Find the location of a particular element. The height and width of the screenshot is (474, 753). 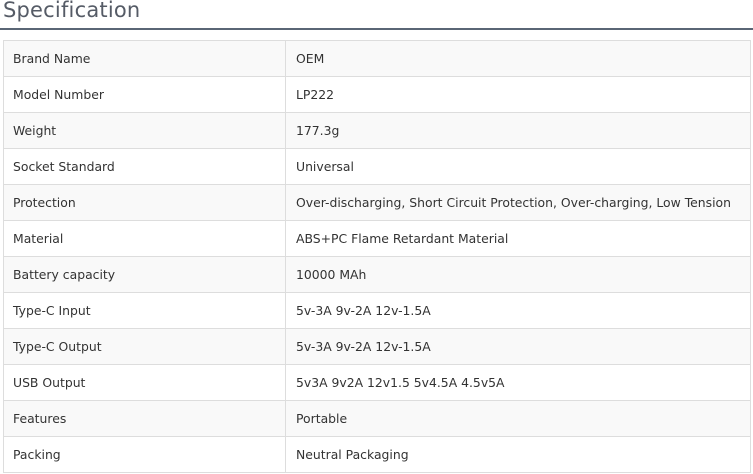

table-row: Battery capacity 10000 MAh is located at coordinates (377, 274).